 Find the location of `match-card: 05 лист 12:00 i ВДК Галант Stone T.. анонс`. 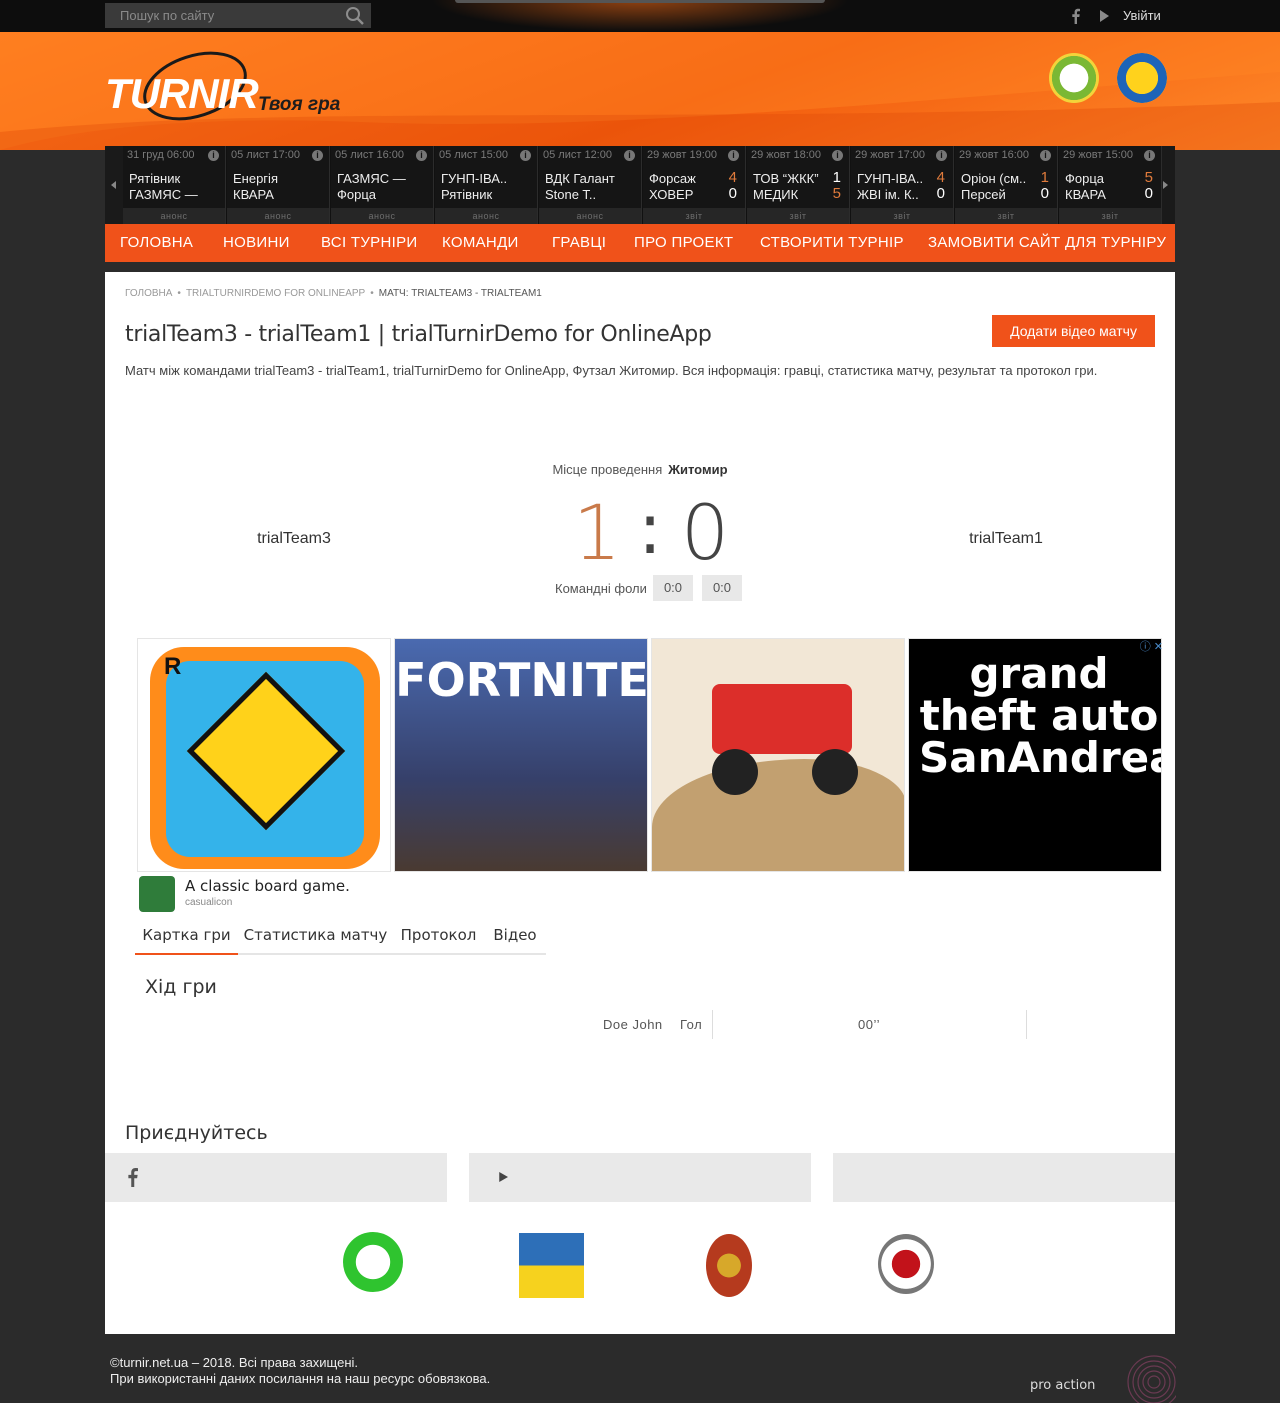

match-card: 05 лист 12:00 i ВДК Галант Stone T.. анонс is located at coordinates (590, 185).